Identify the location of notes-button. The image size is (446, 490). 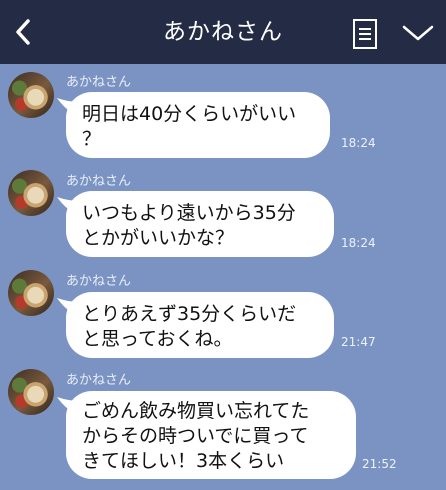
(365, 34).